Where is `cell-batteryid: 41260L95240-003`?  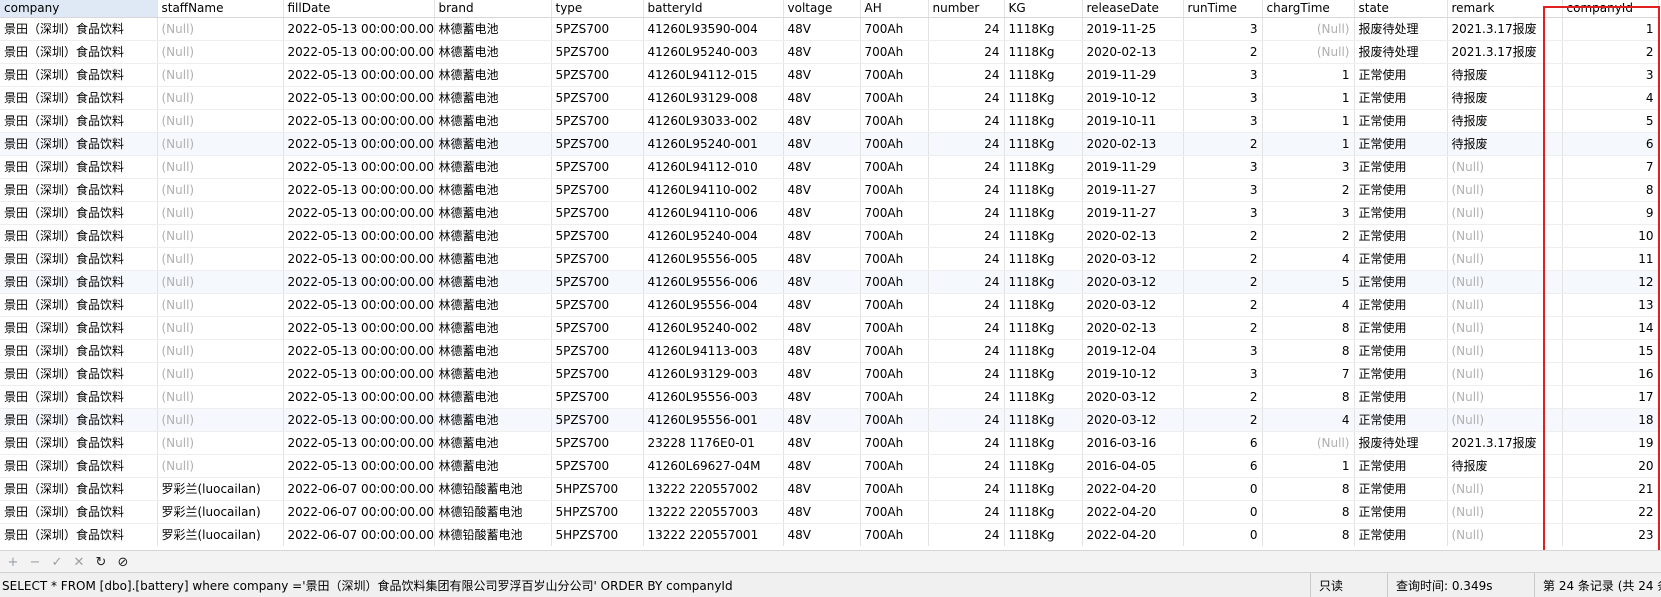 cell-batteryid: 41260L95240-003 is located at coordinates (713, 52).